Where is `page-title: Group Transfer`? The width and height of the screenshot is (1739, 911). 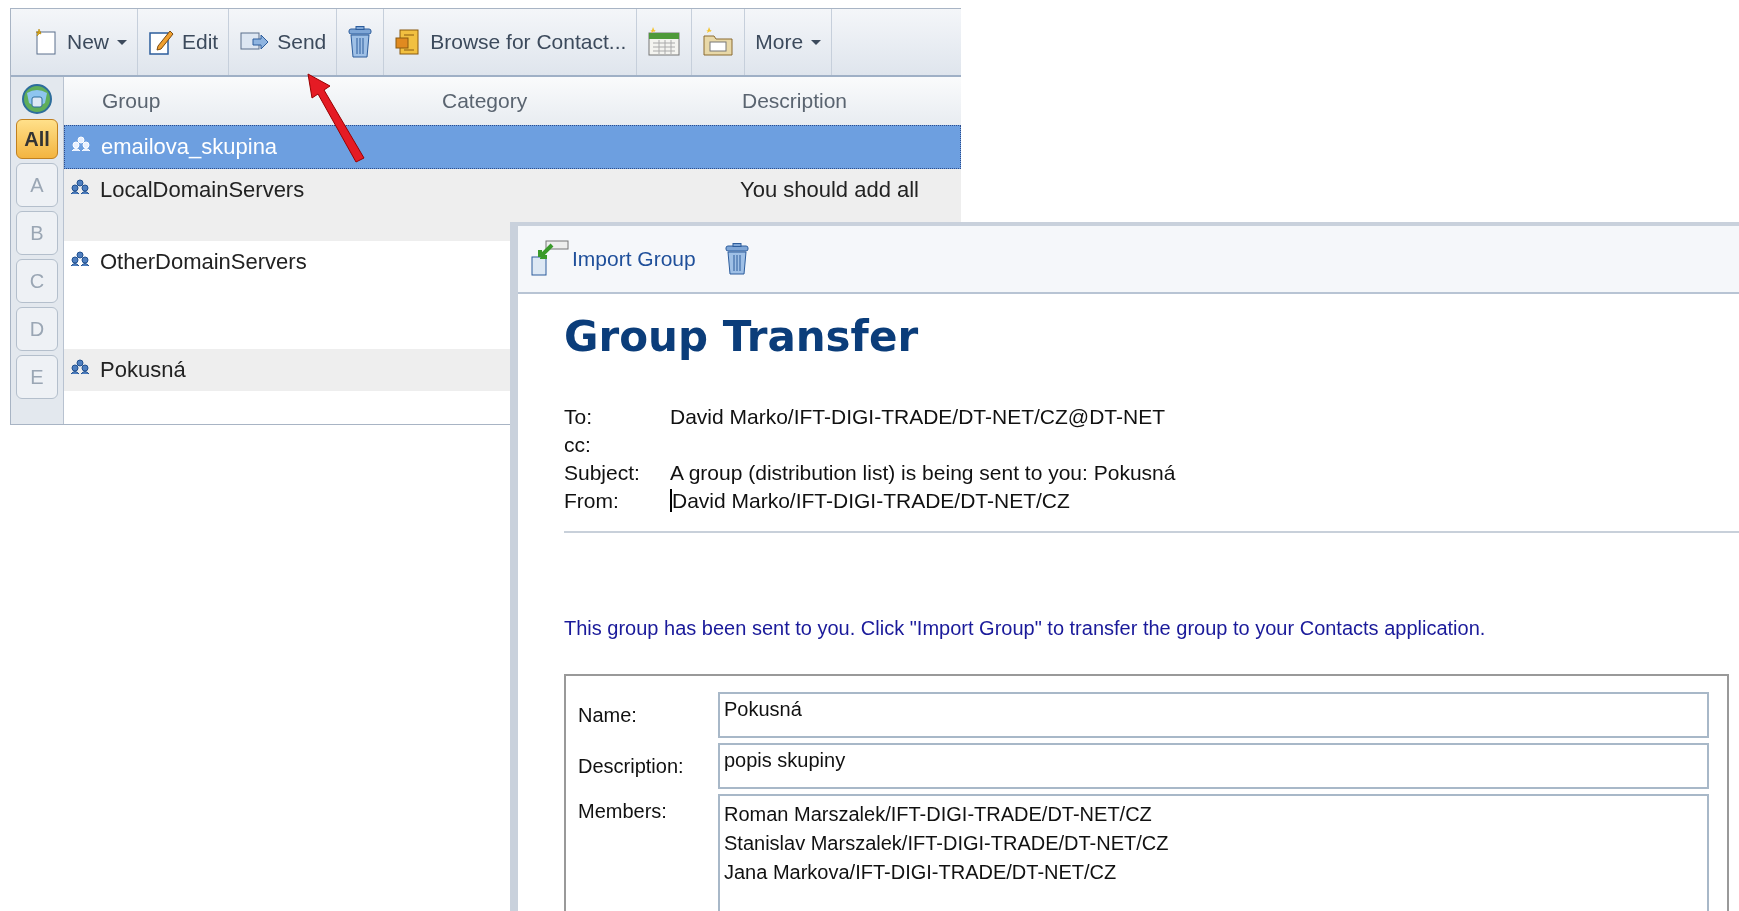 page-title: Group Transfer is located at coordinates (742, 336).